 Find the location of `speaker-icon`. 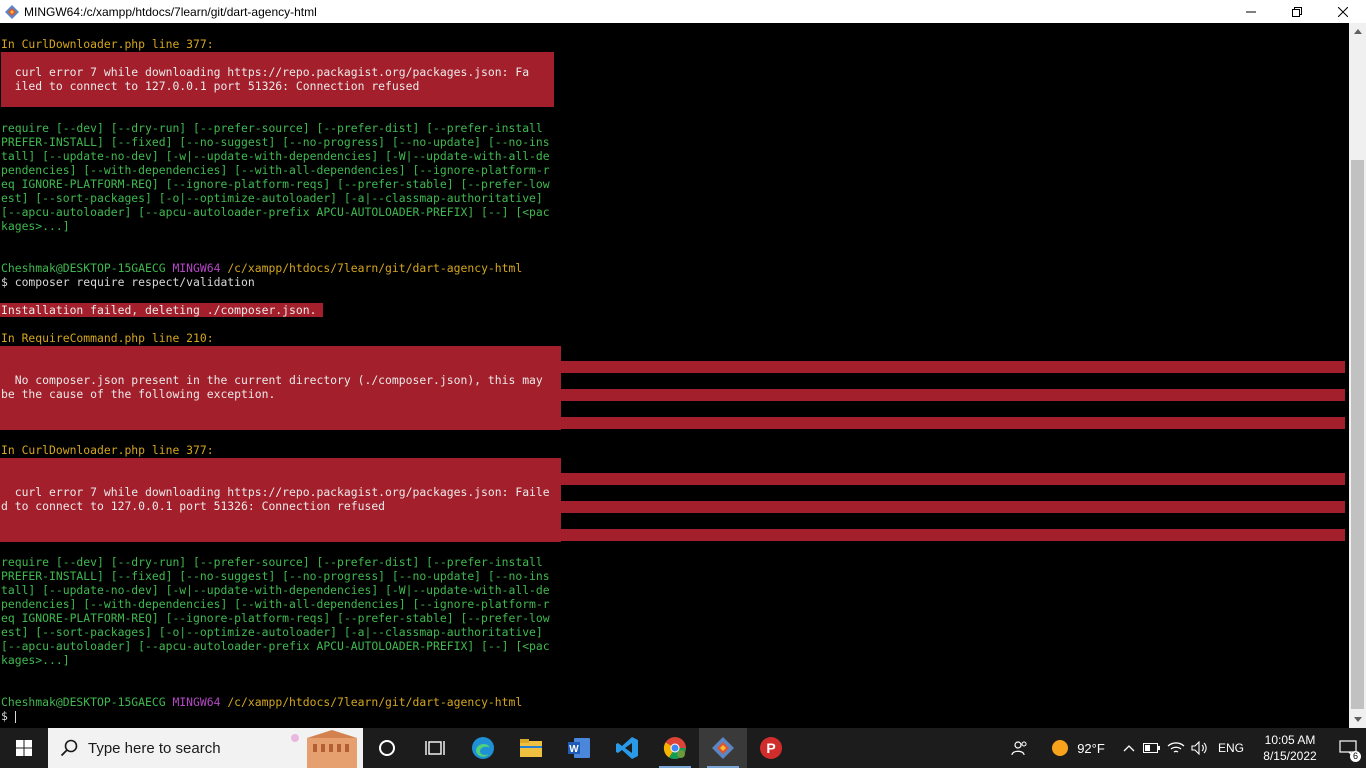

speaker-icon is located at coordinates (1199, 748).